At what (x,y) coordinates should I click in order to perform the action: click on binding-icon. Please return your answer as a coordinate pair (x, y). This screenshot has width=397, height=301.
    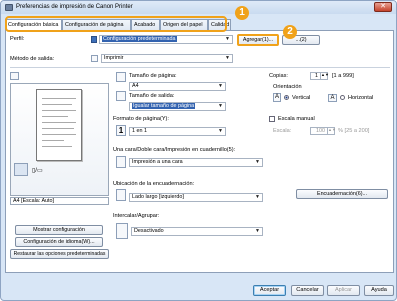
    Looking at the image, I should click on (121, 195).